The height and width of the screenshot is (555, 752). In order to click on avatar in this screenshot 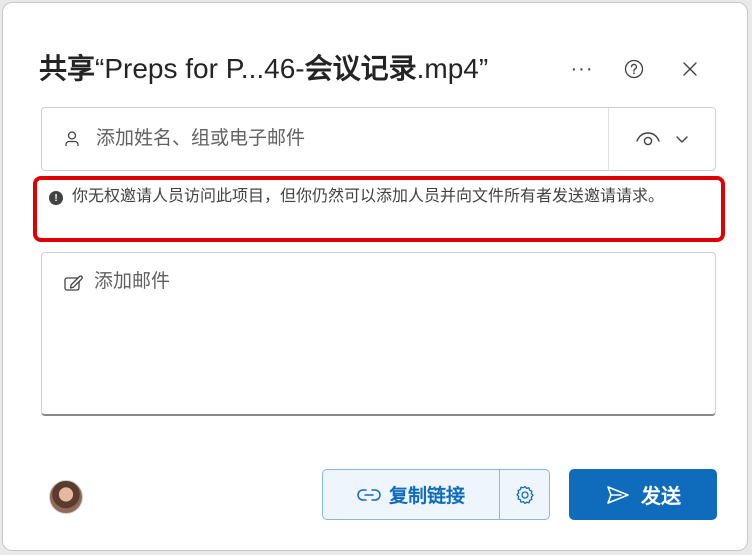, I will do `click(66, 497)`.